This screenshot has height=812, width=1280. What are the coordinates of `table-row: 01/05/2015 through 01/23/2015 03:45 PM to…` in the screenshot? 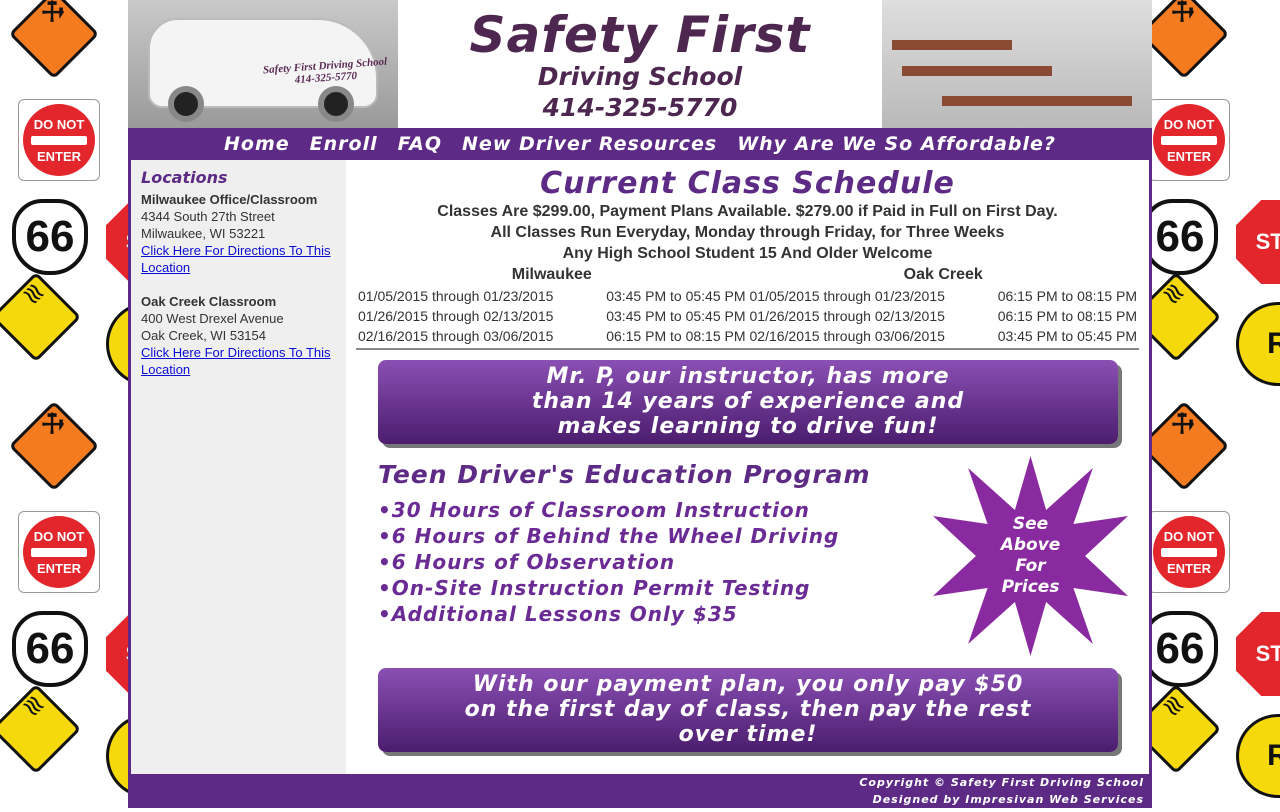 It's located at (552, 296).